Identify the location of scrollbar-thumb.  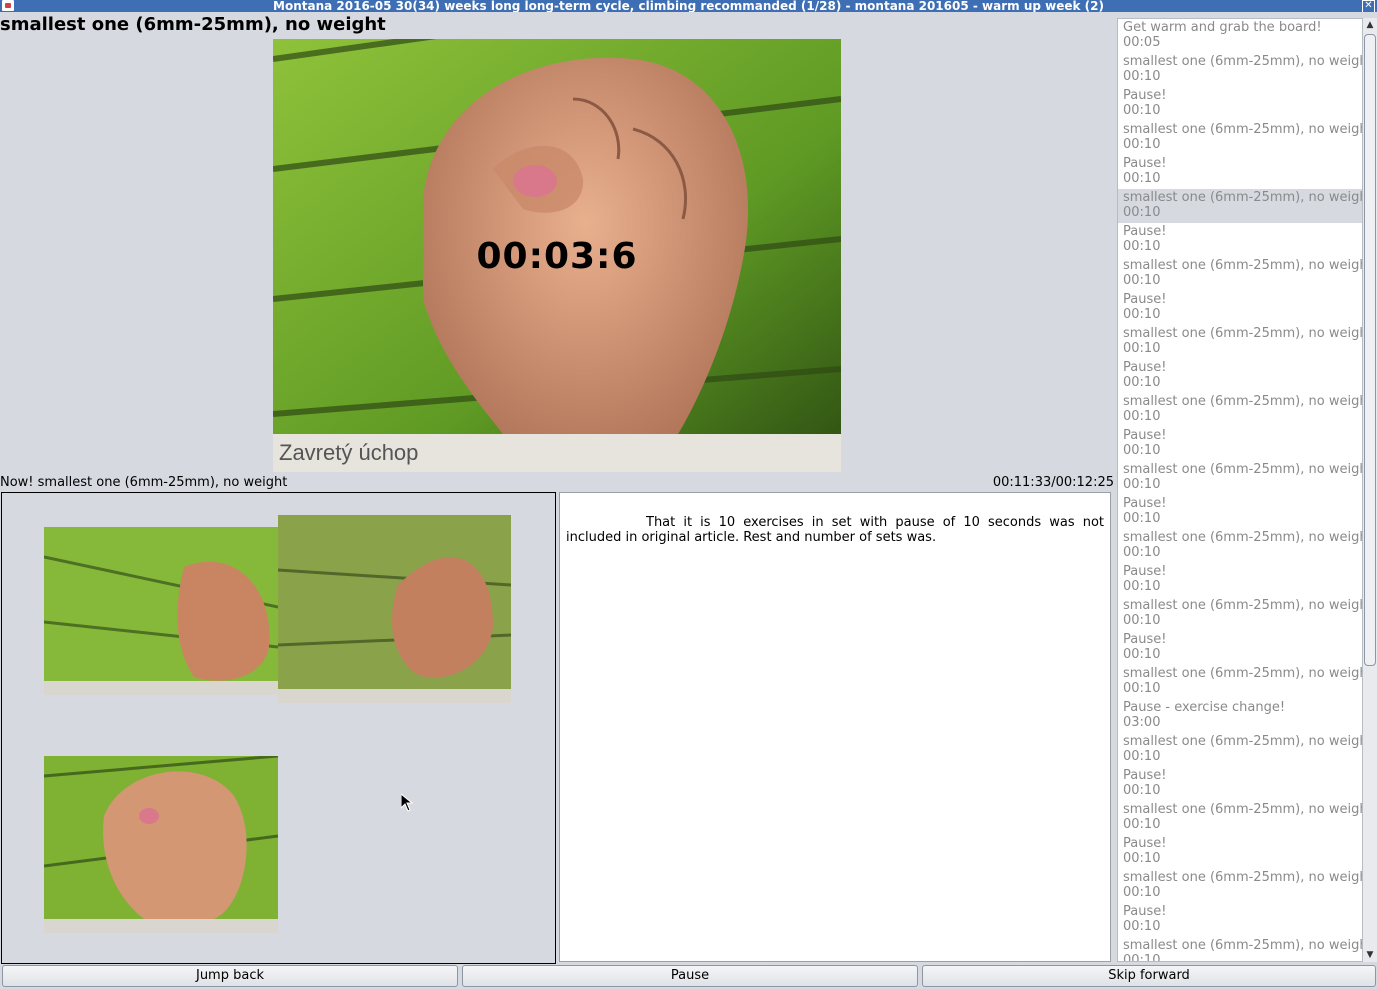
(1370, 350).